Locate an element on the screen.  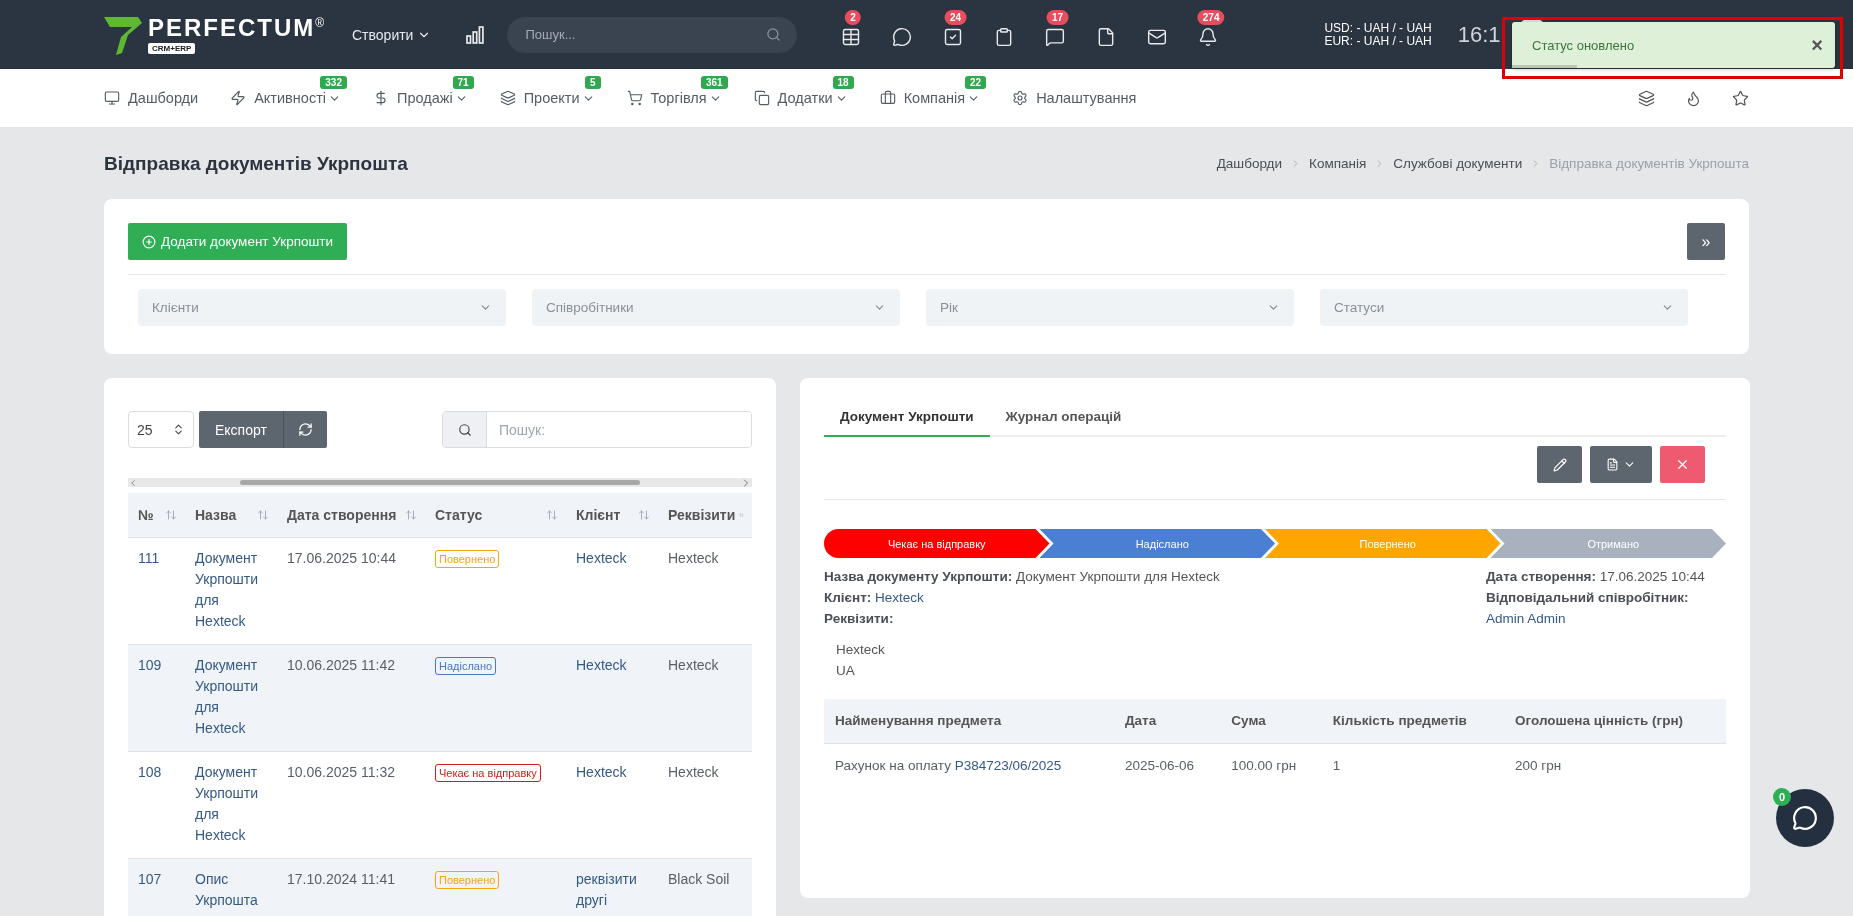
nav-item: Дашборди is located at coordinates (151, 98).